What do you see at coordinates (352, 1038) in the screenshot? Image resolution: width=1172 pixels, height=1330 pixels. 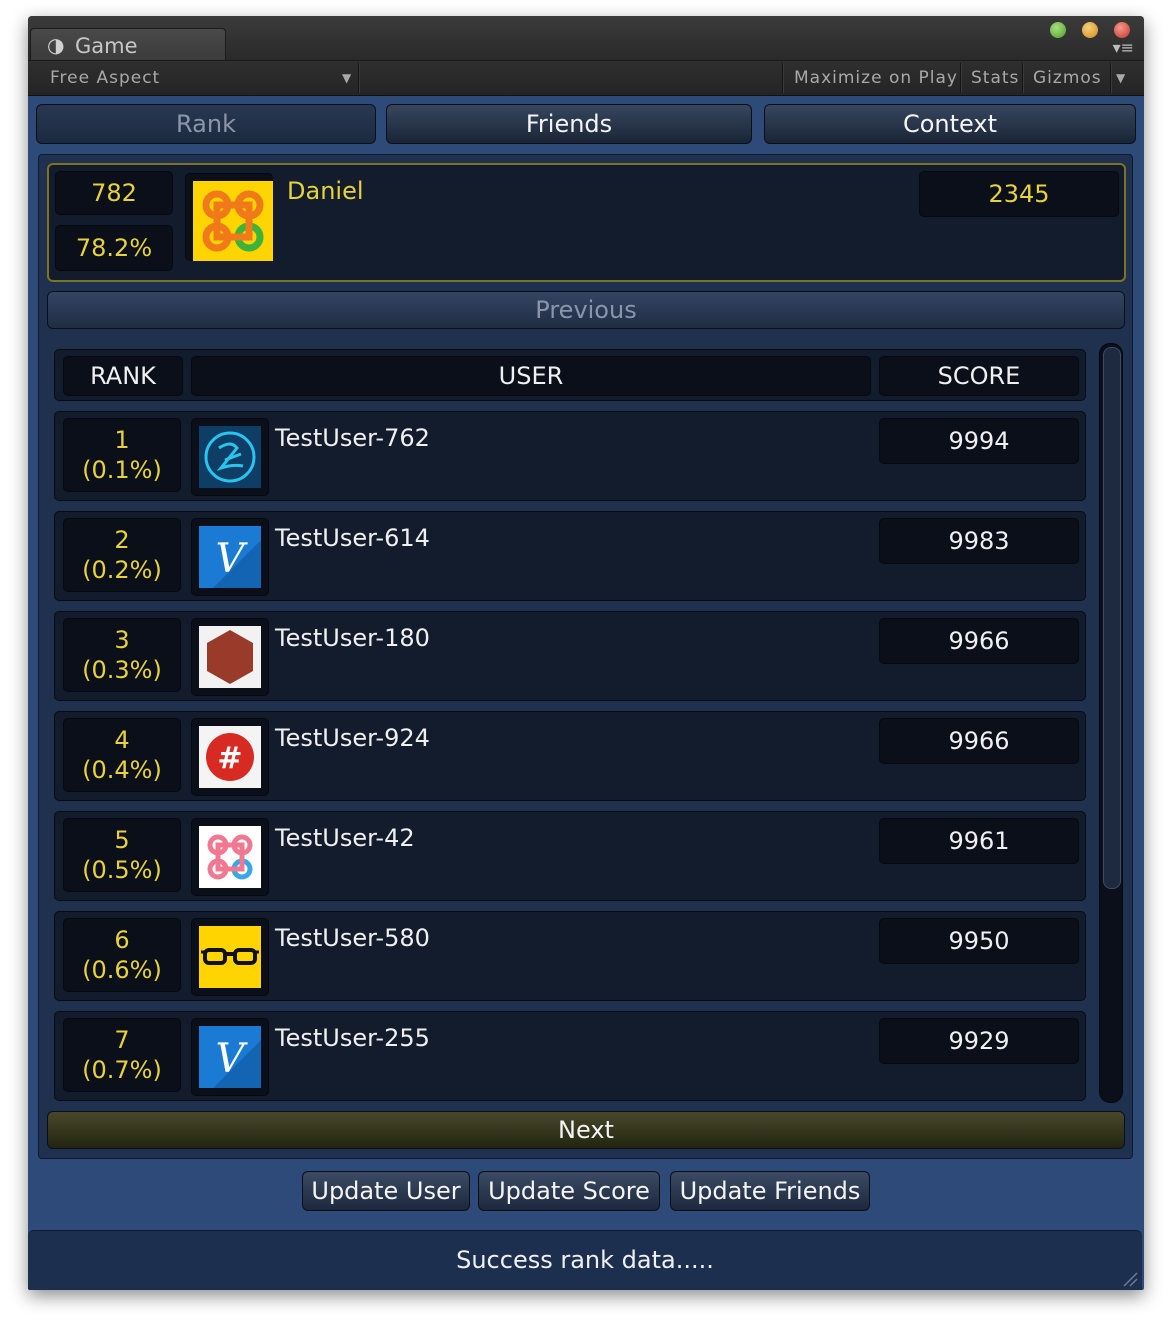 I see `row-user-name: TestUser-255` at bounding box center [352, 1038].